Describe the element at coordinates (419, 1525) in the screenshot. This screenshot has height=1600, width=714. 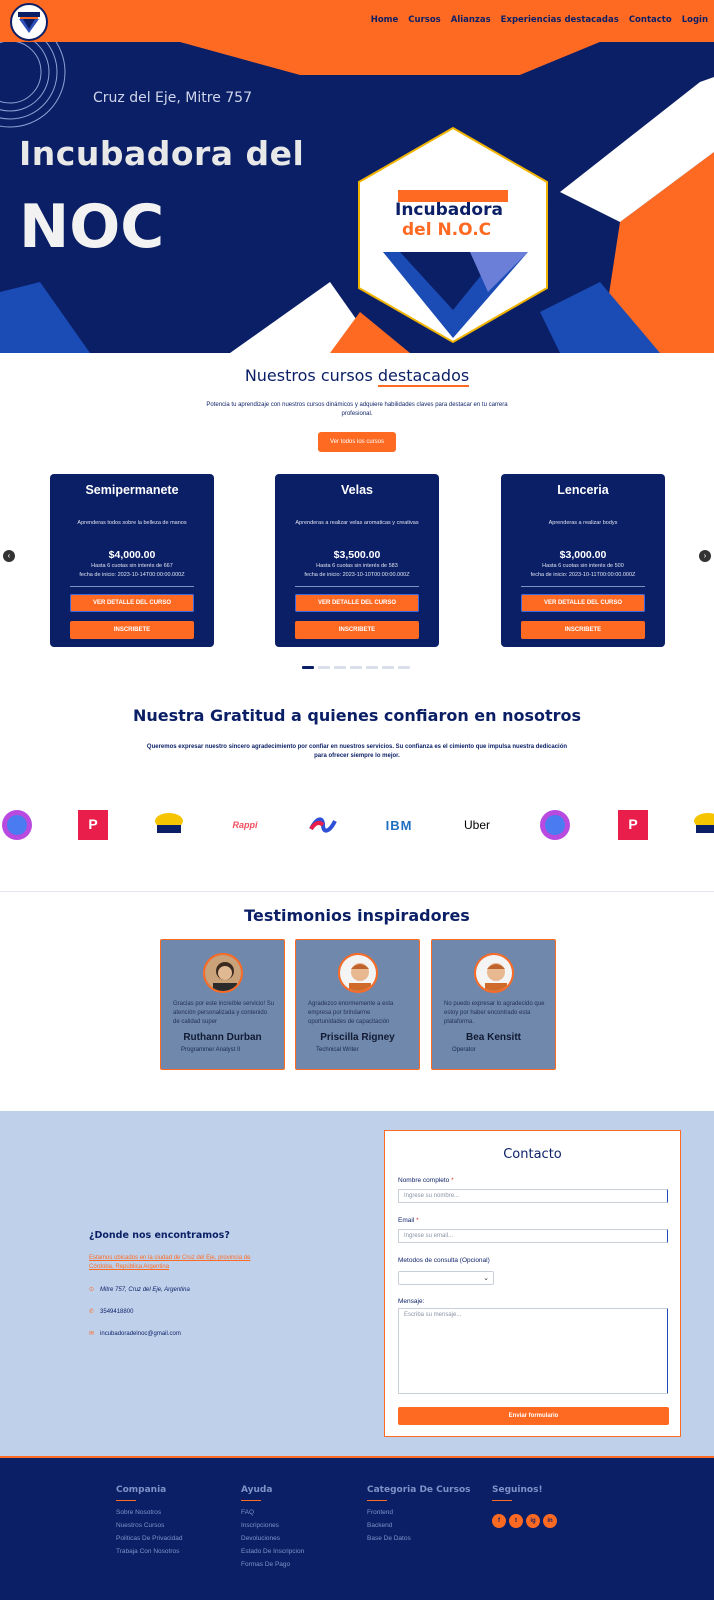
I see `footer-link: Backend` at that location.